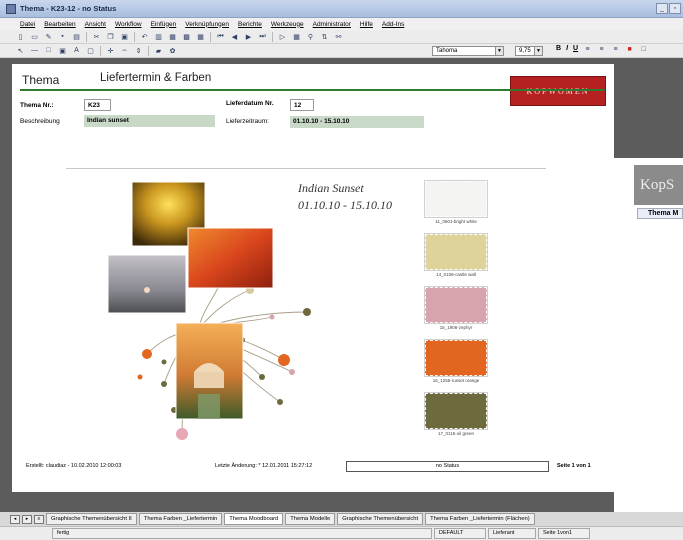 Image resolution: width=683 pixels, height=540 pixels. I want to click on background-tab: Thema M, so click(660, 213).